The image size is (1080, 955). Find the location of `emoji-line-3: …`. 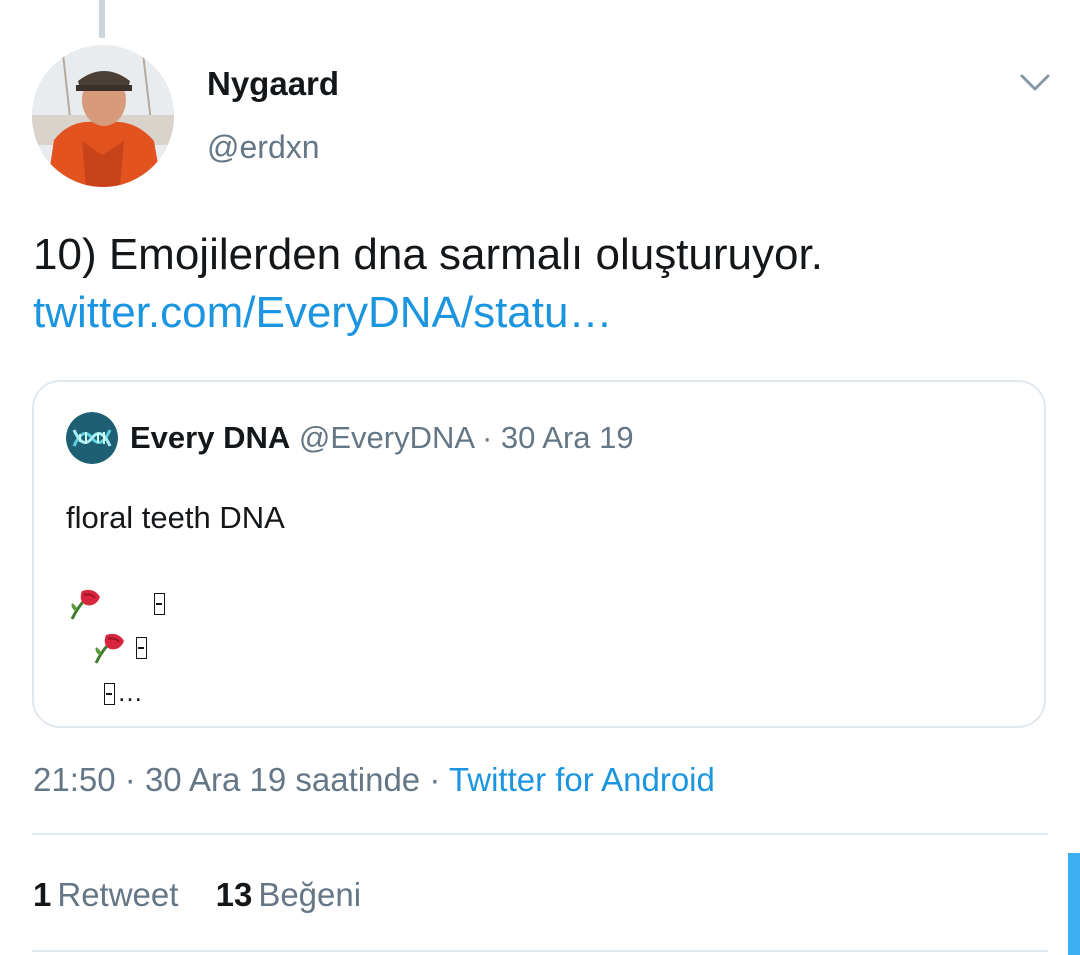

emoji-line-3: … is located at coordinates (123, 692).